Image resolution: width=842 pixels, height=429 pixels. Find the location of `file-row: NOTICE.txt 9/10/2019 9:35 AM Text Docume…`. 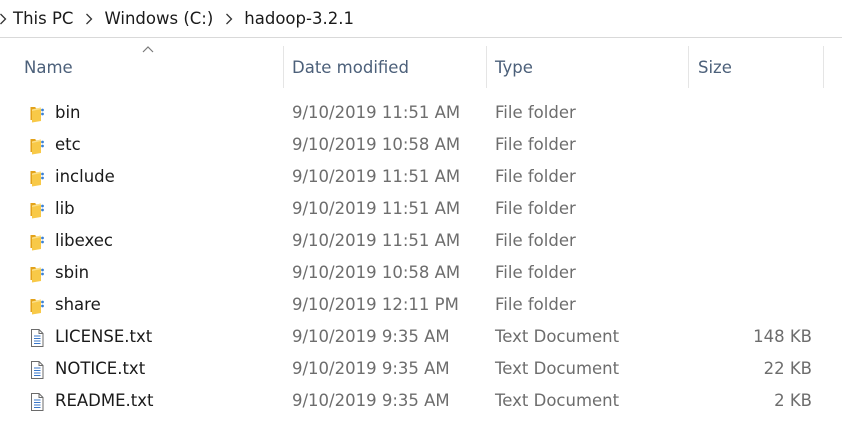

file-row: NOTICE.txt 9/10/2019 9:35 AM Text Docume… is located at coordinates (421, 369).